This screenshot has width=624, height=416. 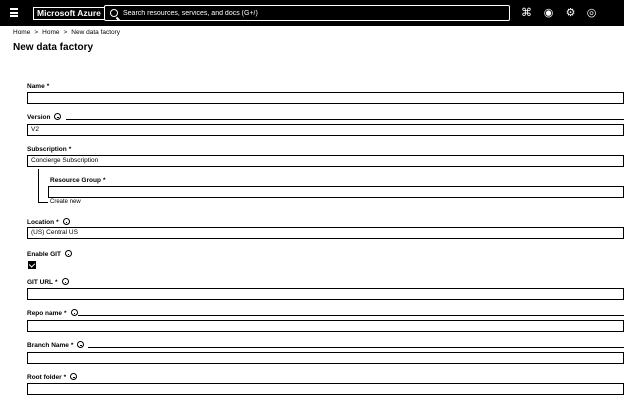 What do you see at coordinates (69, 13) in the screenshot?
I see `brand-logo: Microsoft Azure` at bounding box center [69, 13].